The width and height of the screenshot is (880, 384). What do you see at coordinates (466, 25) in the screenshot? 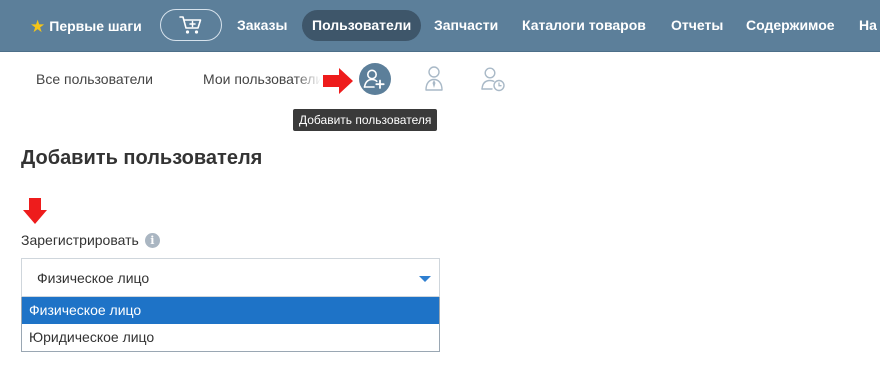
I see `nav-parts: Запчасти` at bounding box center [466, 25].